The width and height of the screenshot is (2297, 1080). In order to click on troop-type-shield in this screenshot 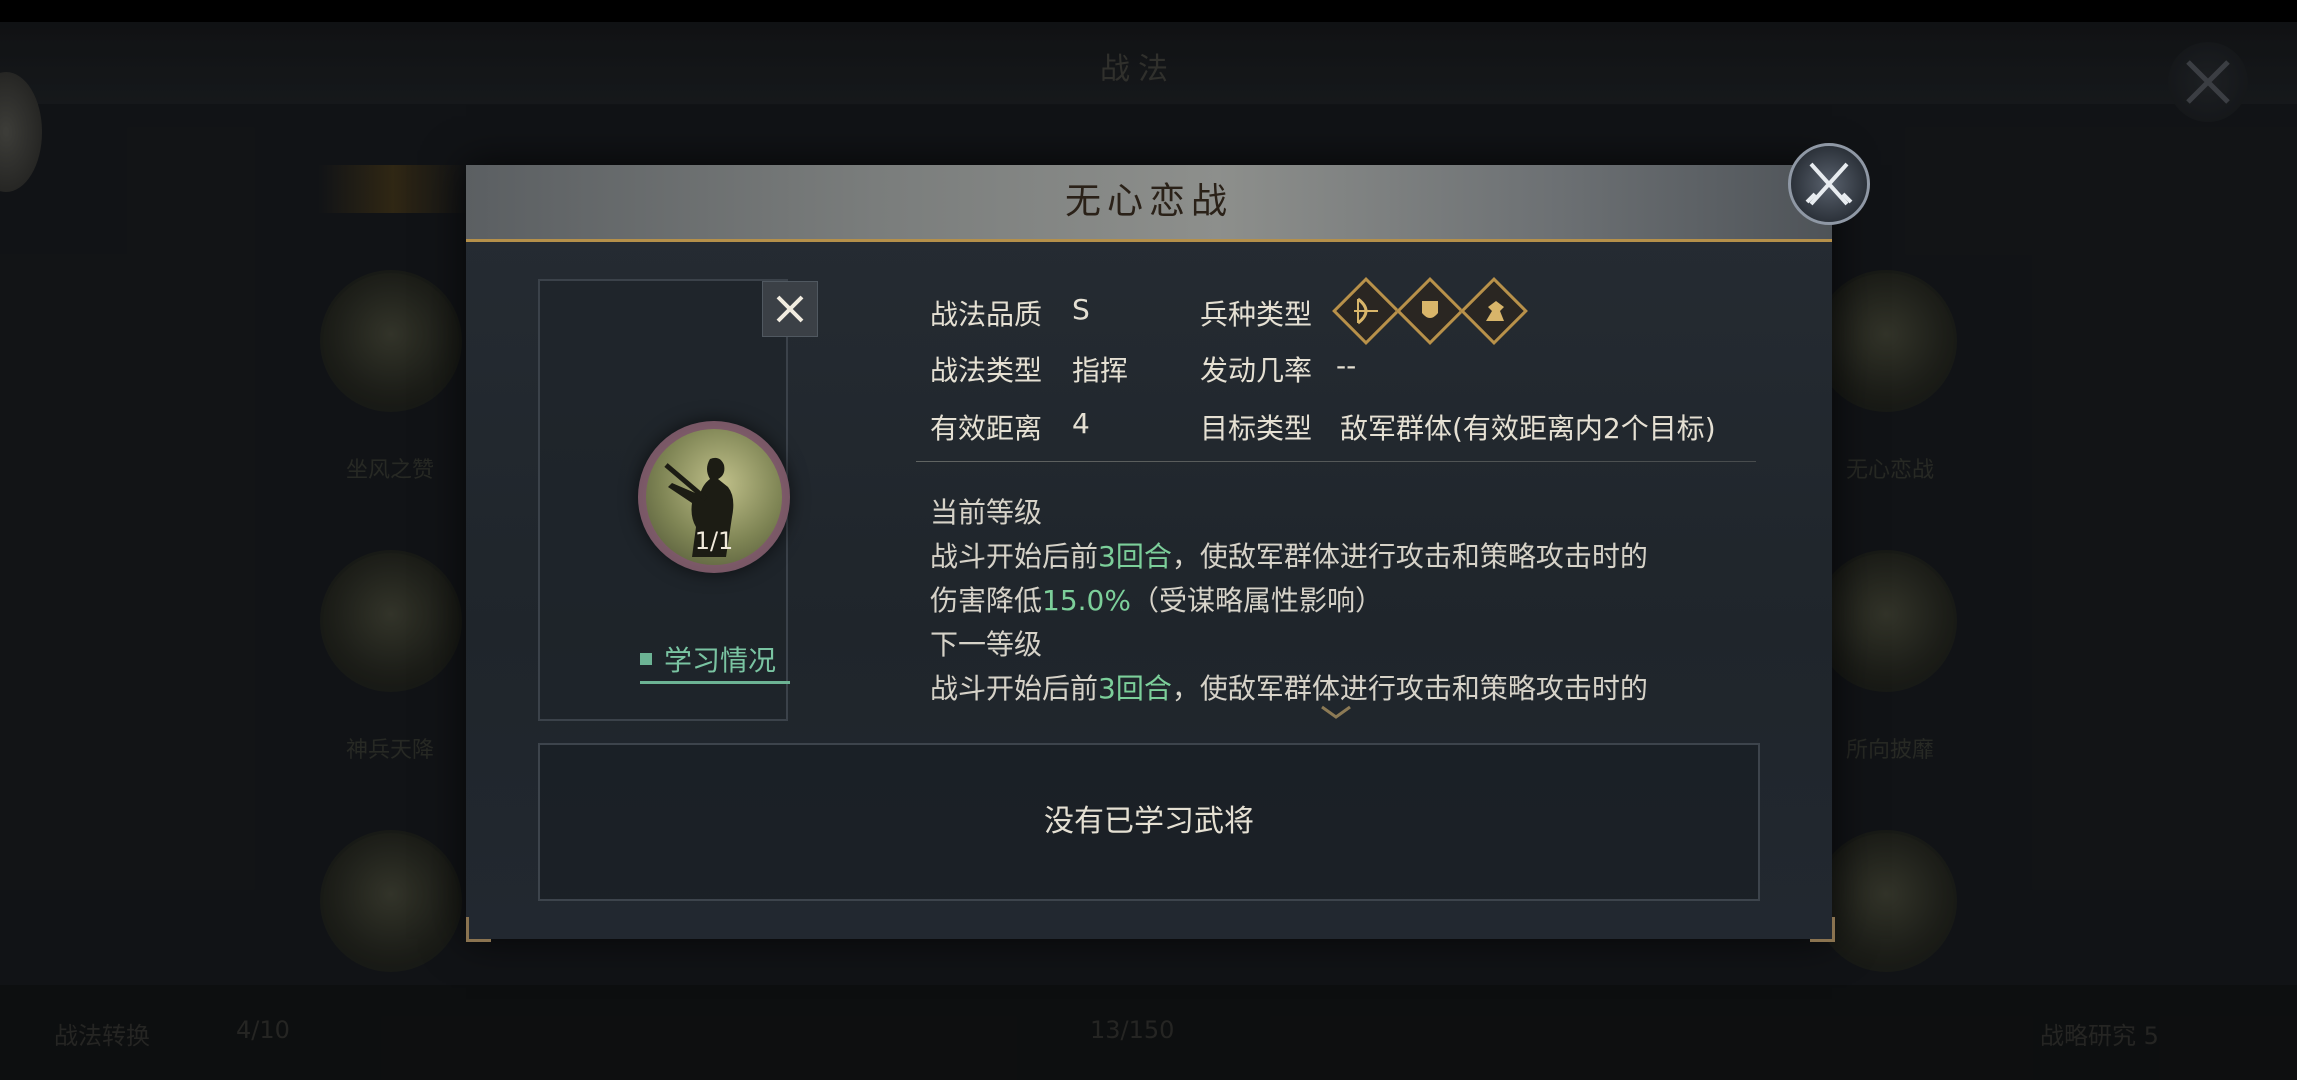, I will do `click(1430, 311)`.